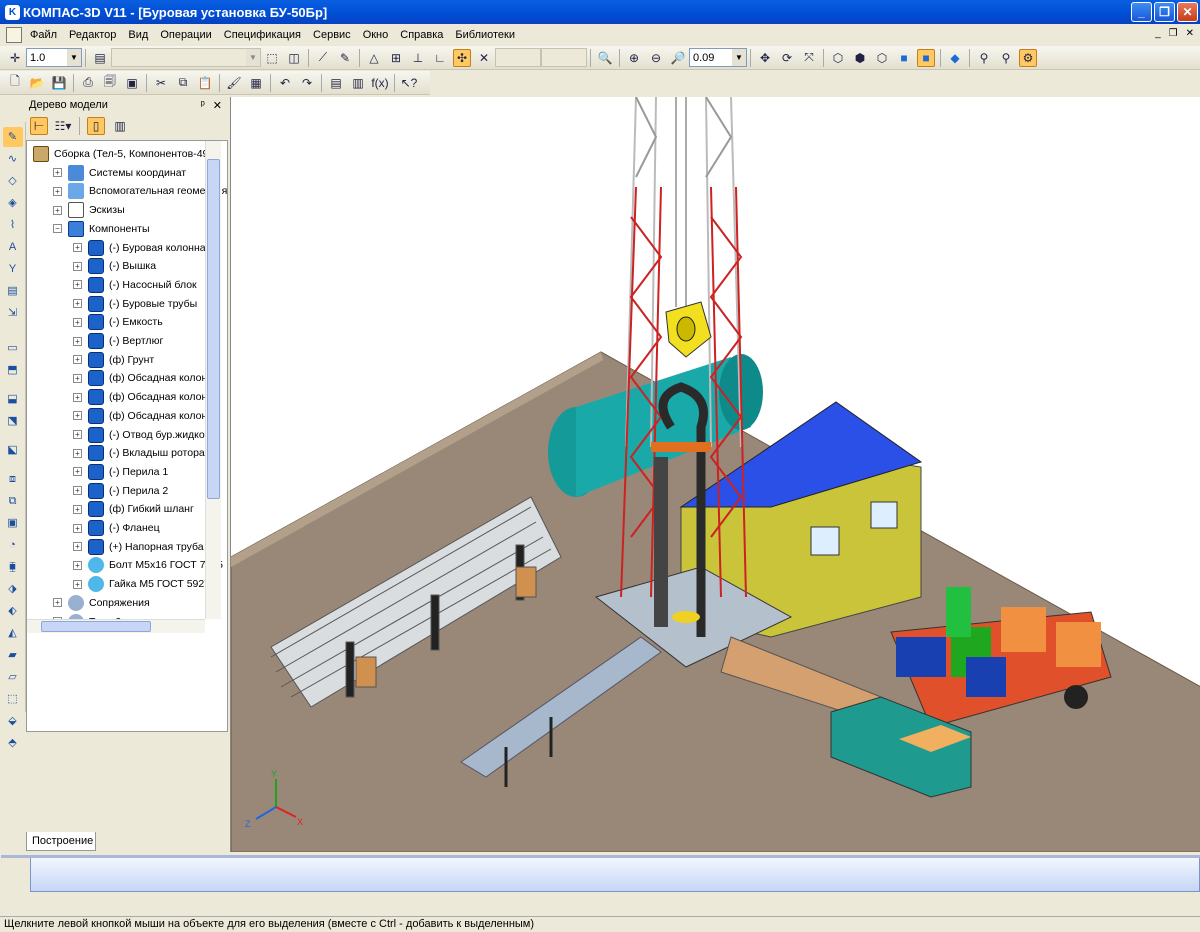 This screenshot has height=932, width=1200. What do you see at coordinates (138, 35) in the screenshot?
I see `menu-view: Вид` at bounding box center [138, 35].